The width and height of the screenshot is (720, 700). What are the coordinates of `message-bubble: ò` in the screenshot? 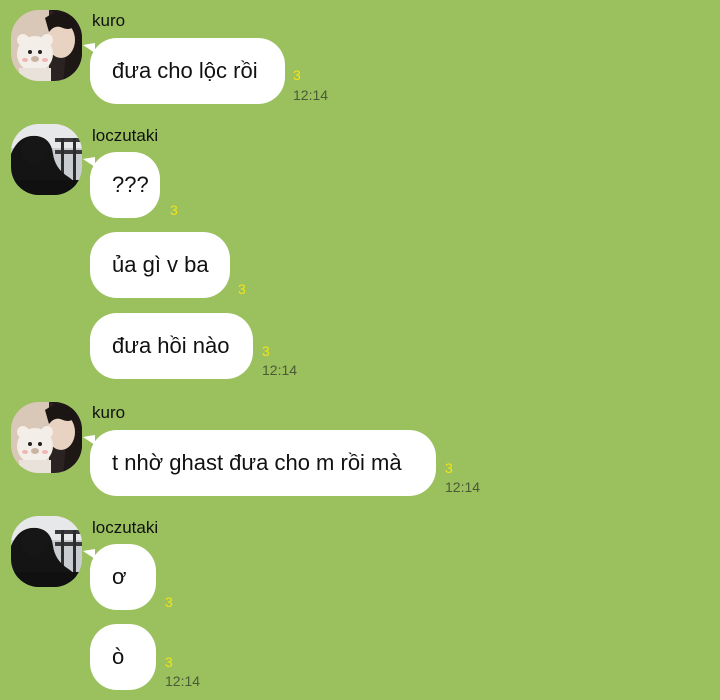 It's located at (123, 657).